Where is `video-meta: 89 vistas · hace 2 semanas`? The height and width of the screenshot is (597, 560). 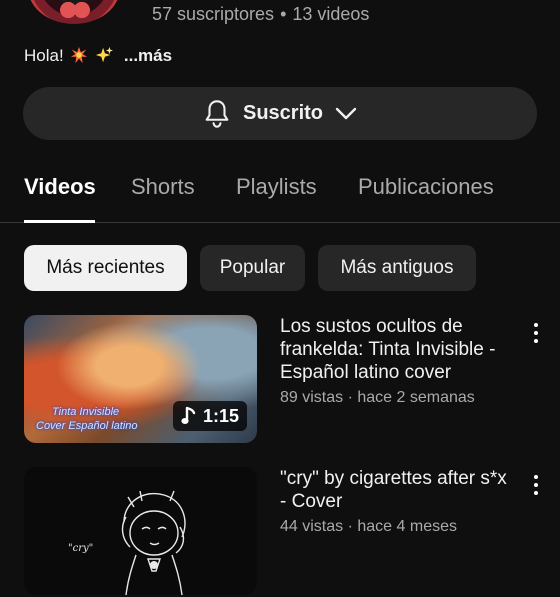 video-meta: 89 vistas · hace 2 semanas is located at coordinates (395, 397).